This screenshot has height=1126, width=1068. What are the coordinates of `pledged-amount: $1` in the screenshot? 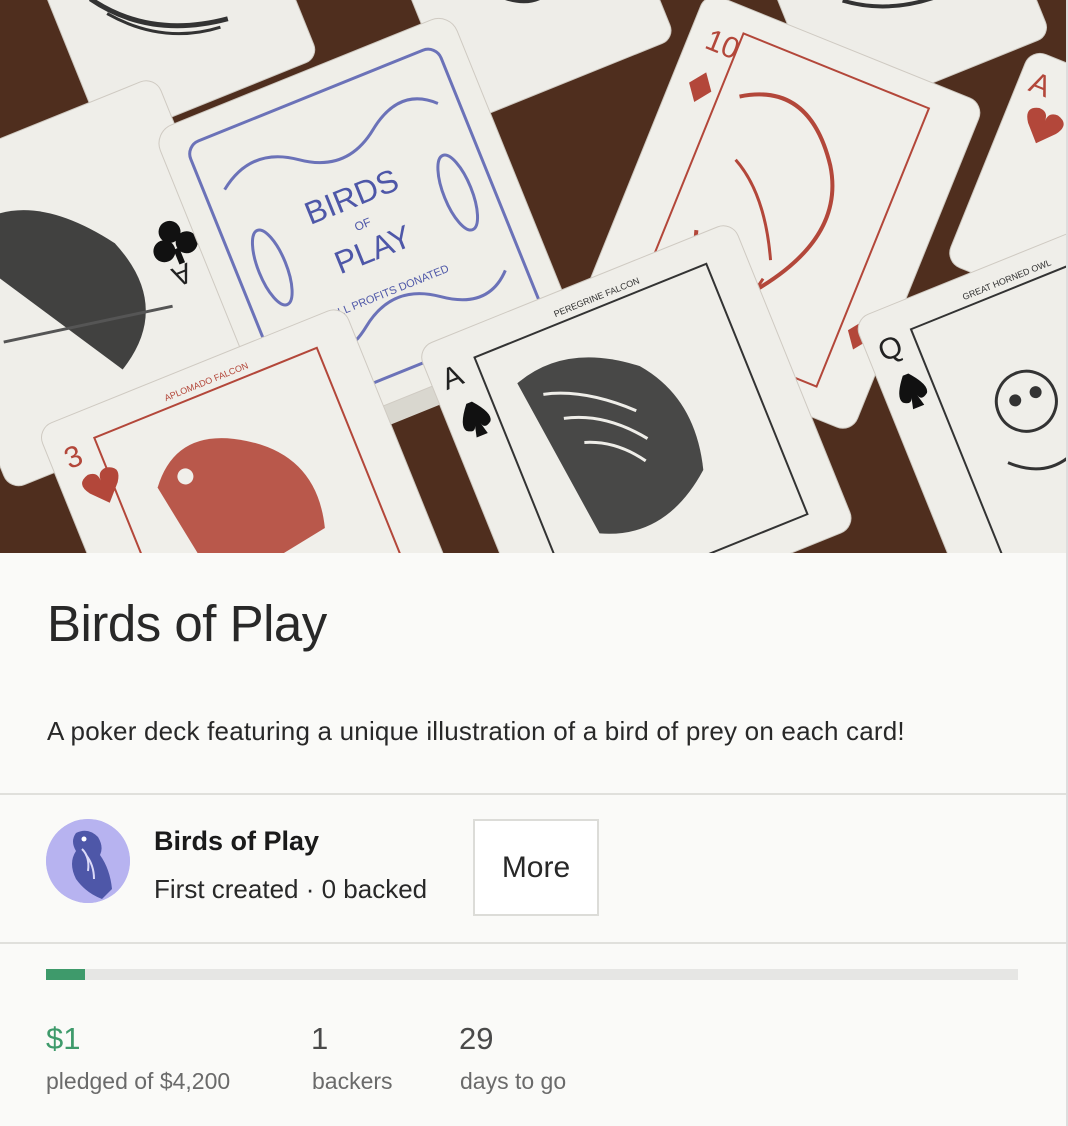 It's located at (63, 1038).